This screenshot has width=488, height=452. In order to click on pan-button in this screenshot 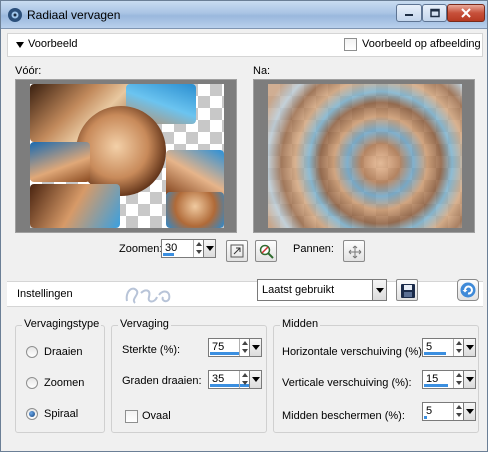, I will do `click(354, 251)`.